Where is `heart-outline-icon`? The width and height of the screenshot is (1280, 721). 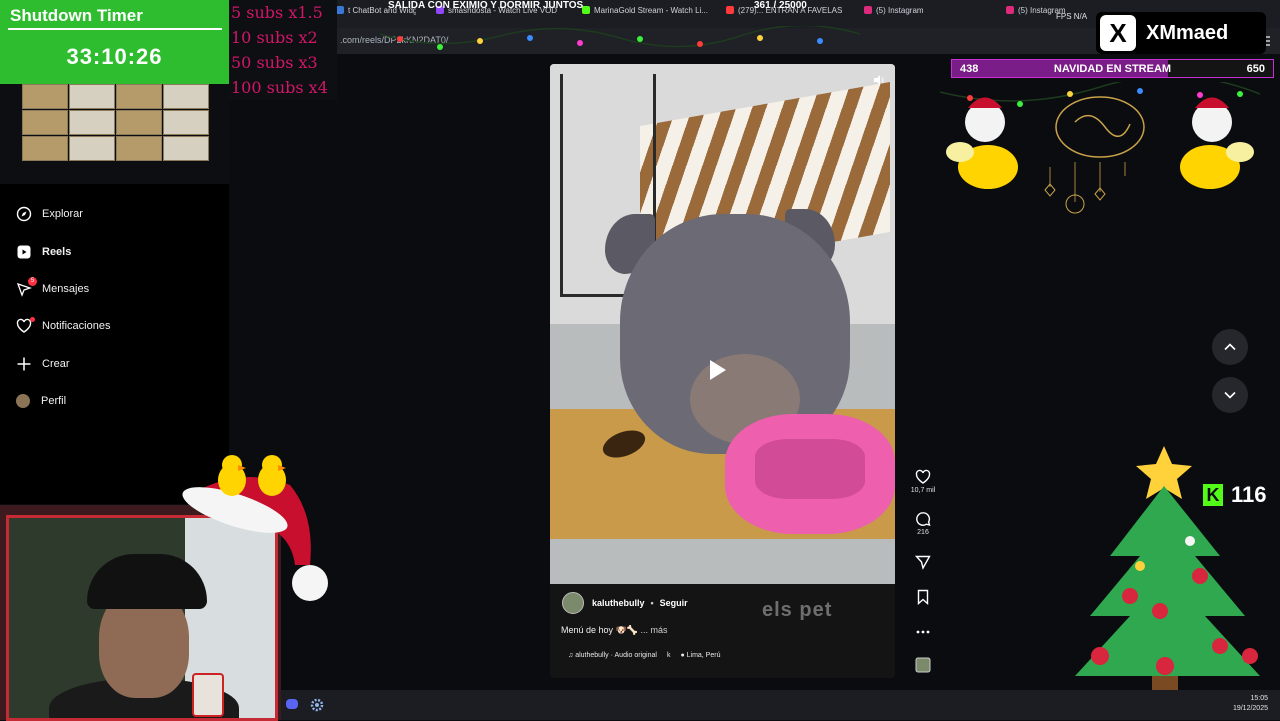 heart-outline-icon is located at coordinates (923, 476).